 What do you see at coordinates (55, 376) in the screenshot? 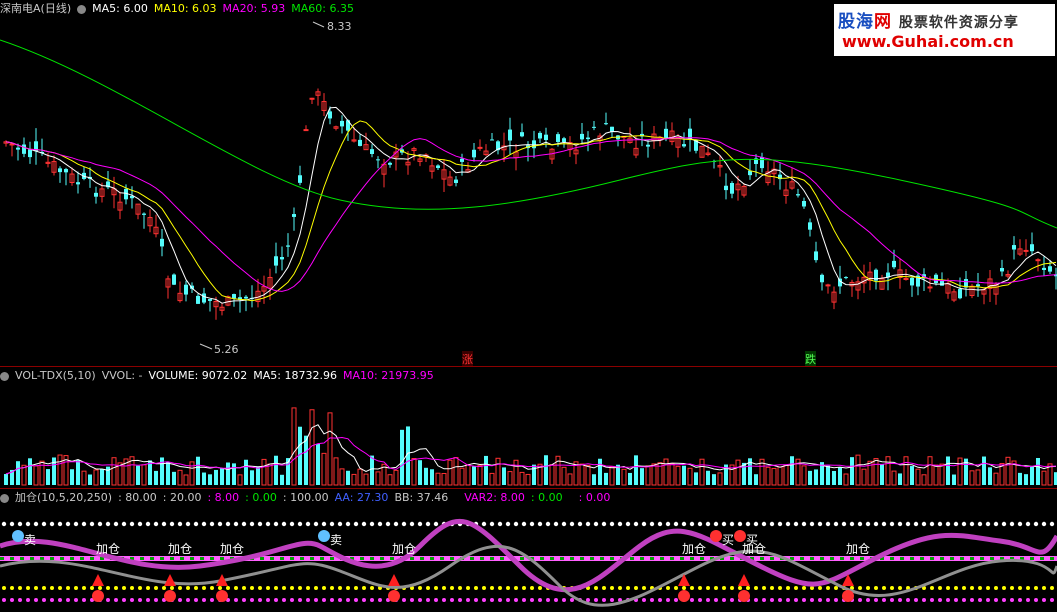
I see `vol-name: VOL-TDX(5,10)` at bounding box center [55, 376].